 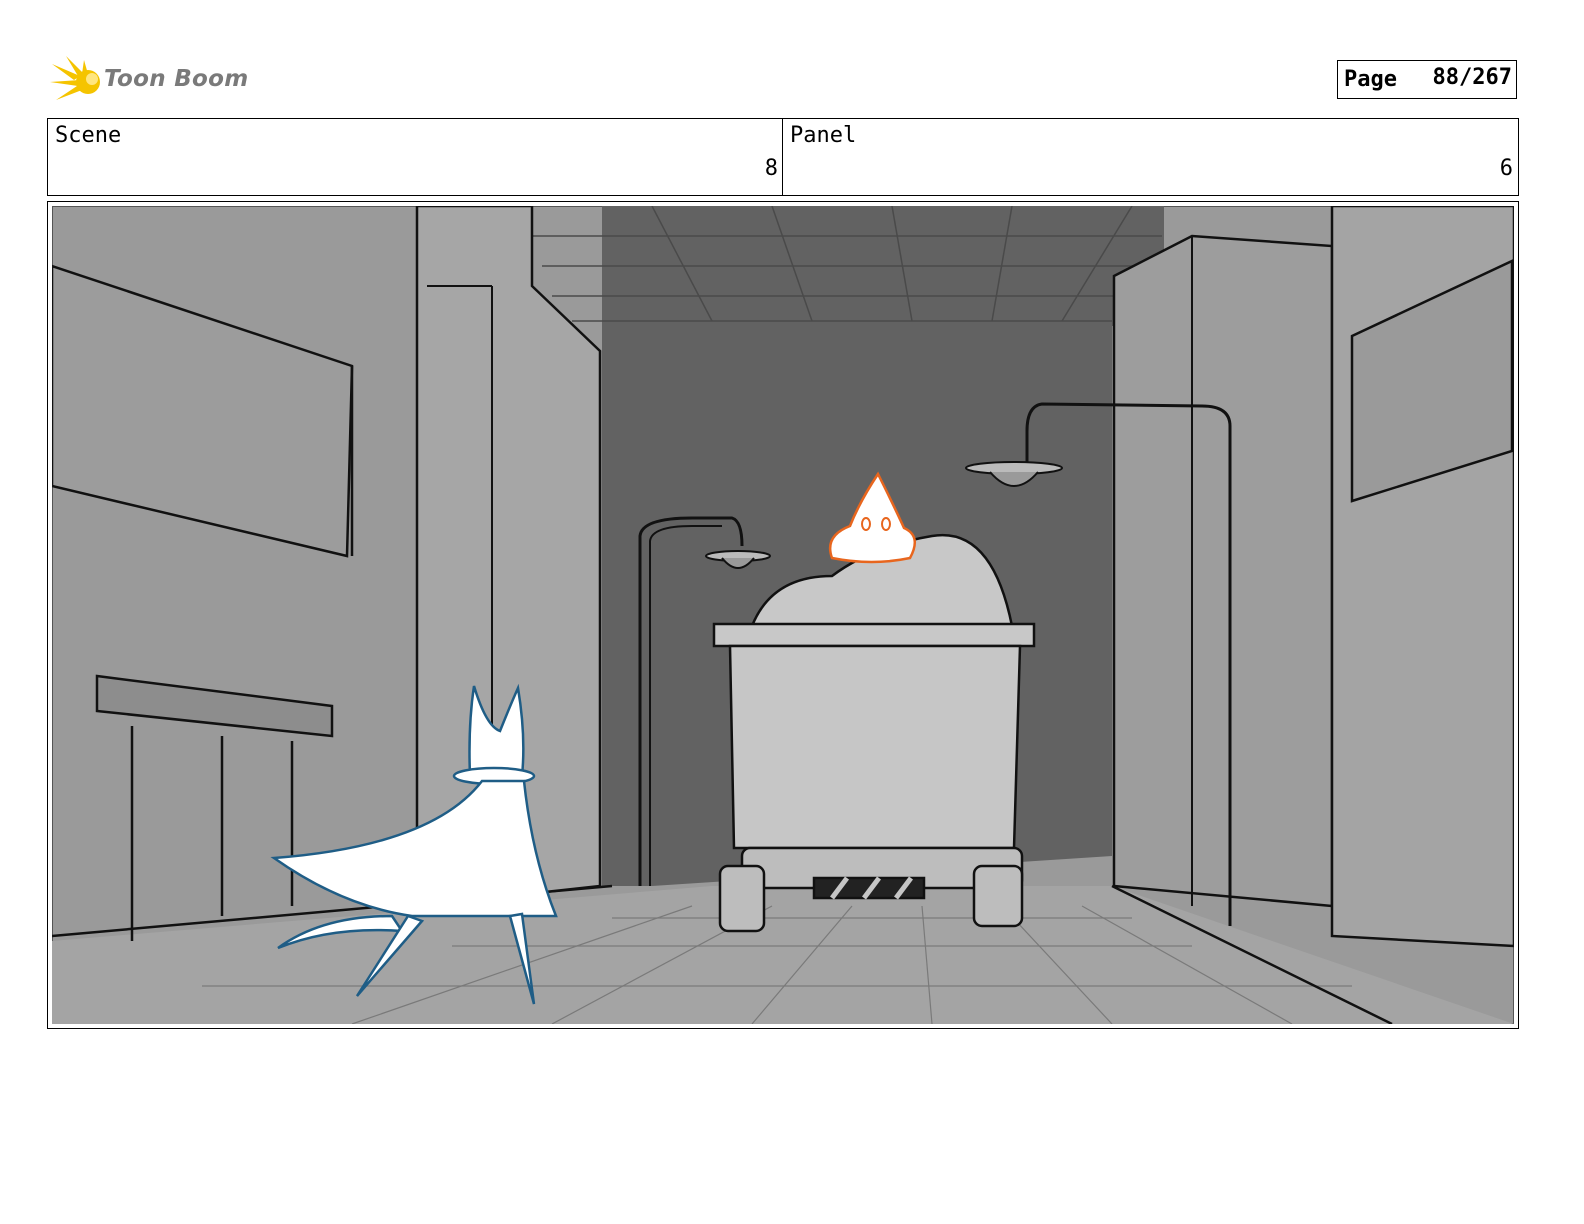 I want to click on toon-boom-logo: Toon Boom, so click(x=150, y=80).